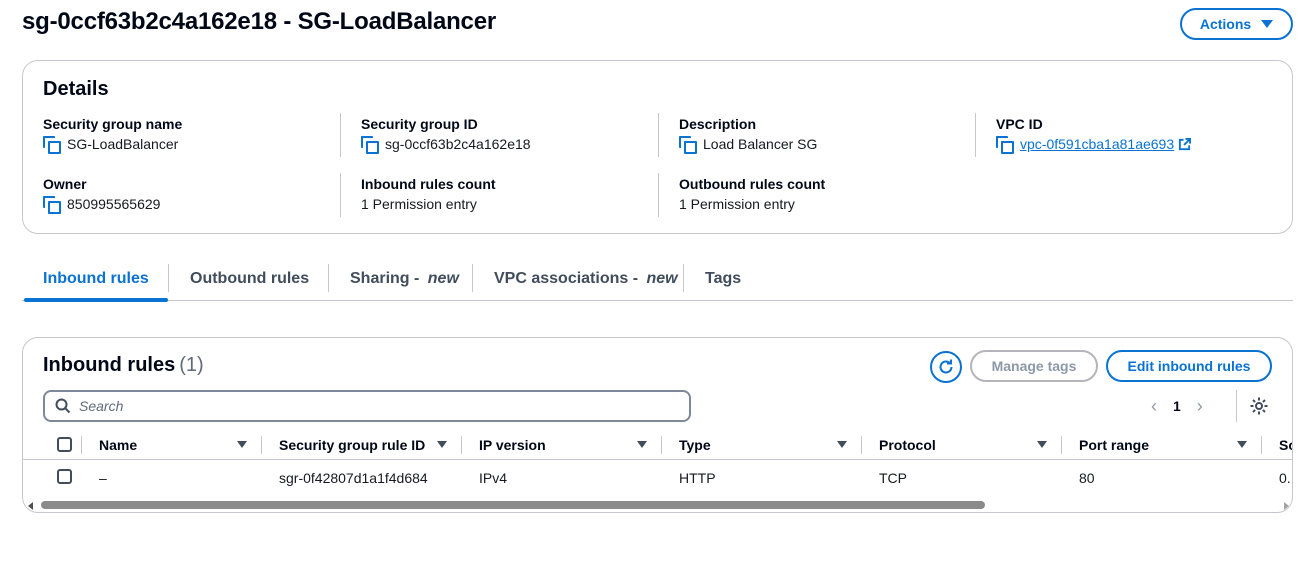 Image resolution: width=1306 pixels, height=561 pixels. Describe the element at coordinates (907, 445) in the screenshot. I see `column-header-protocol: Protocol` at that location.